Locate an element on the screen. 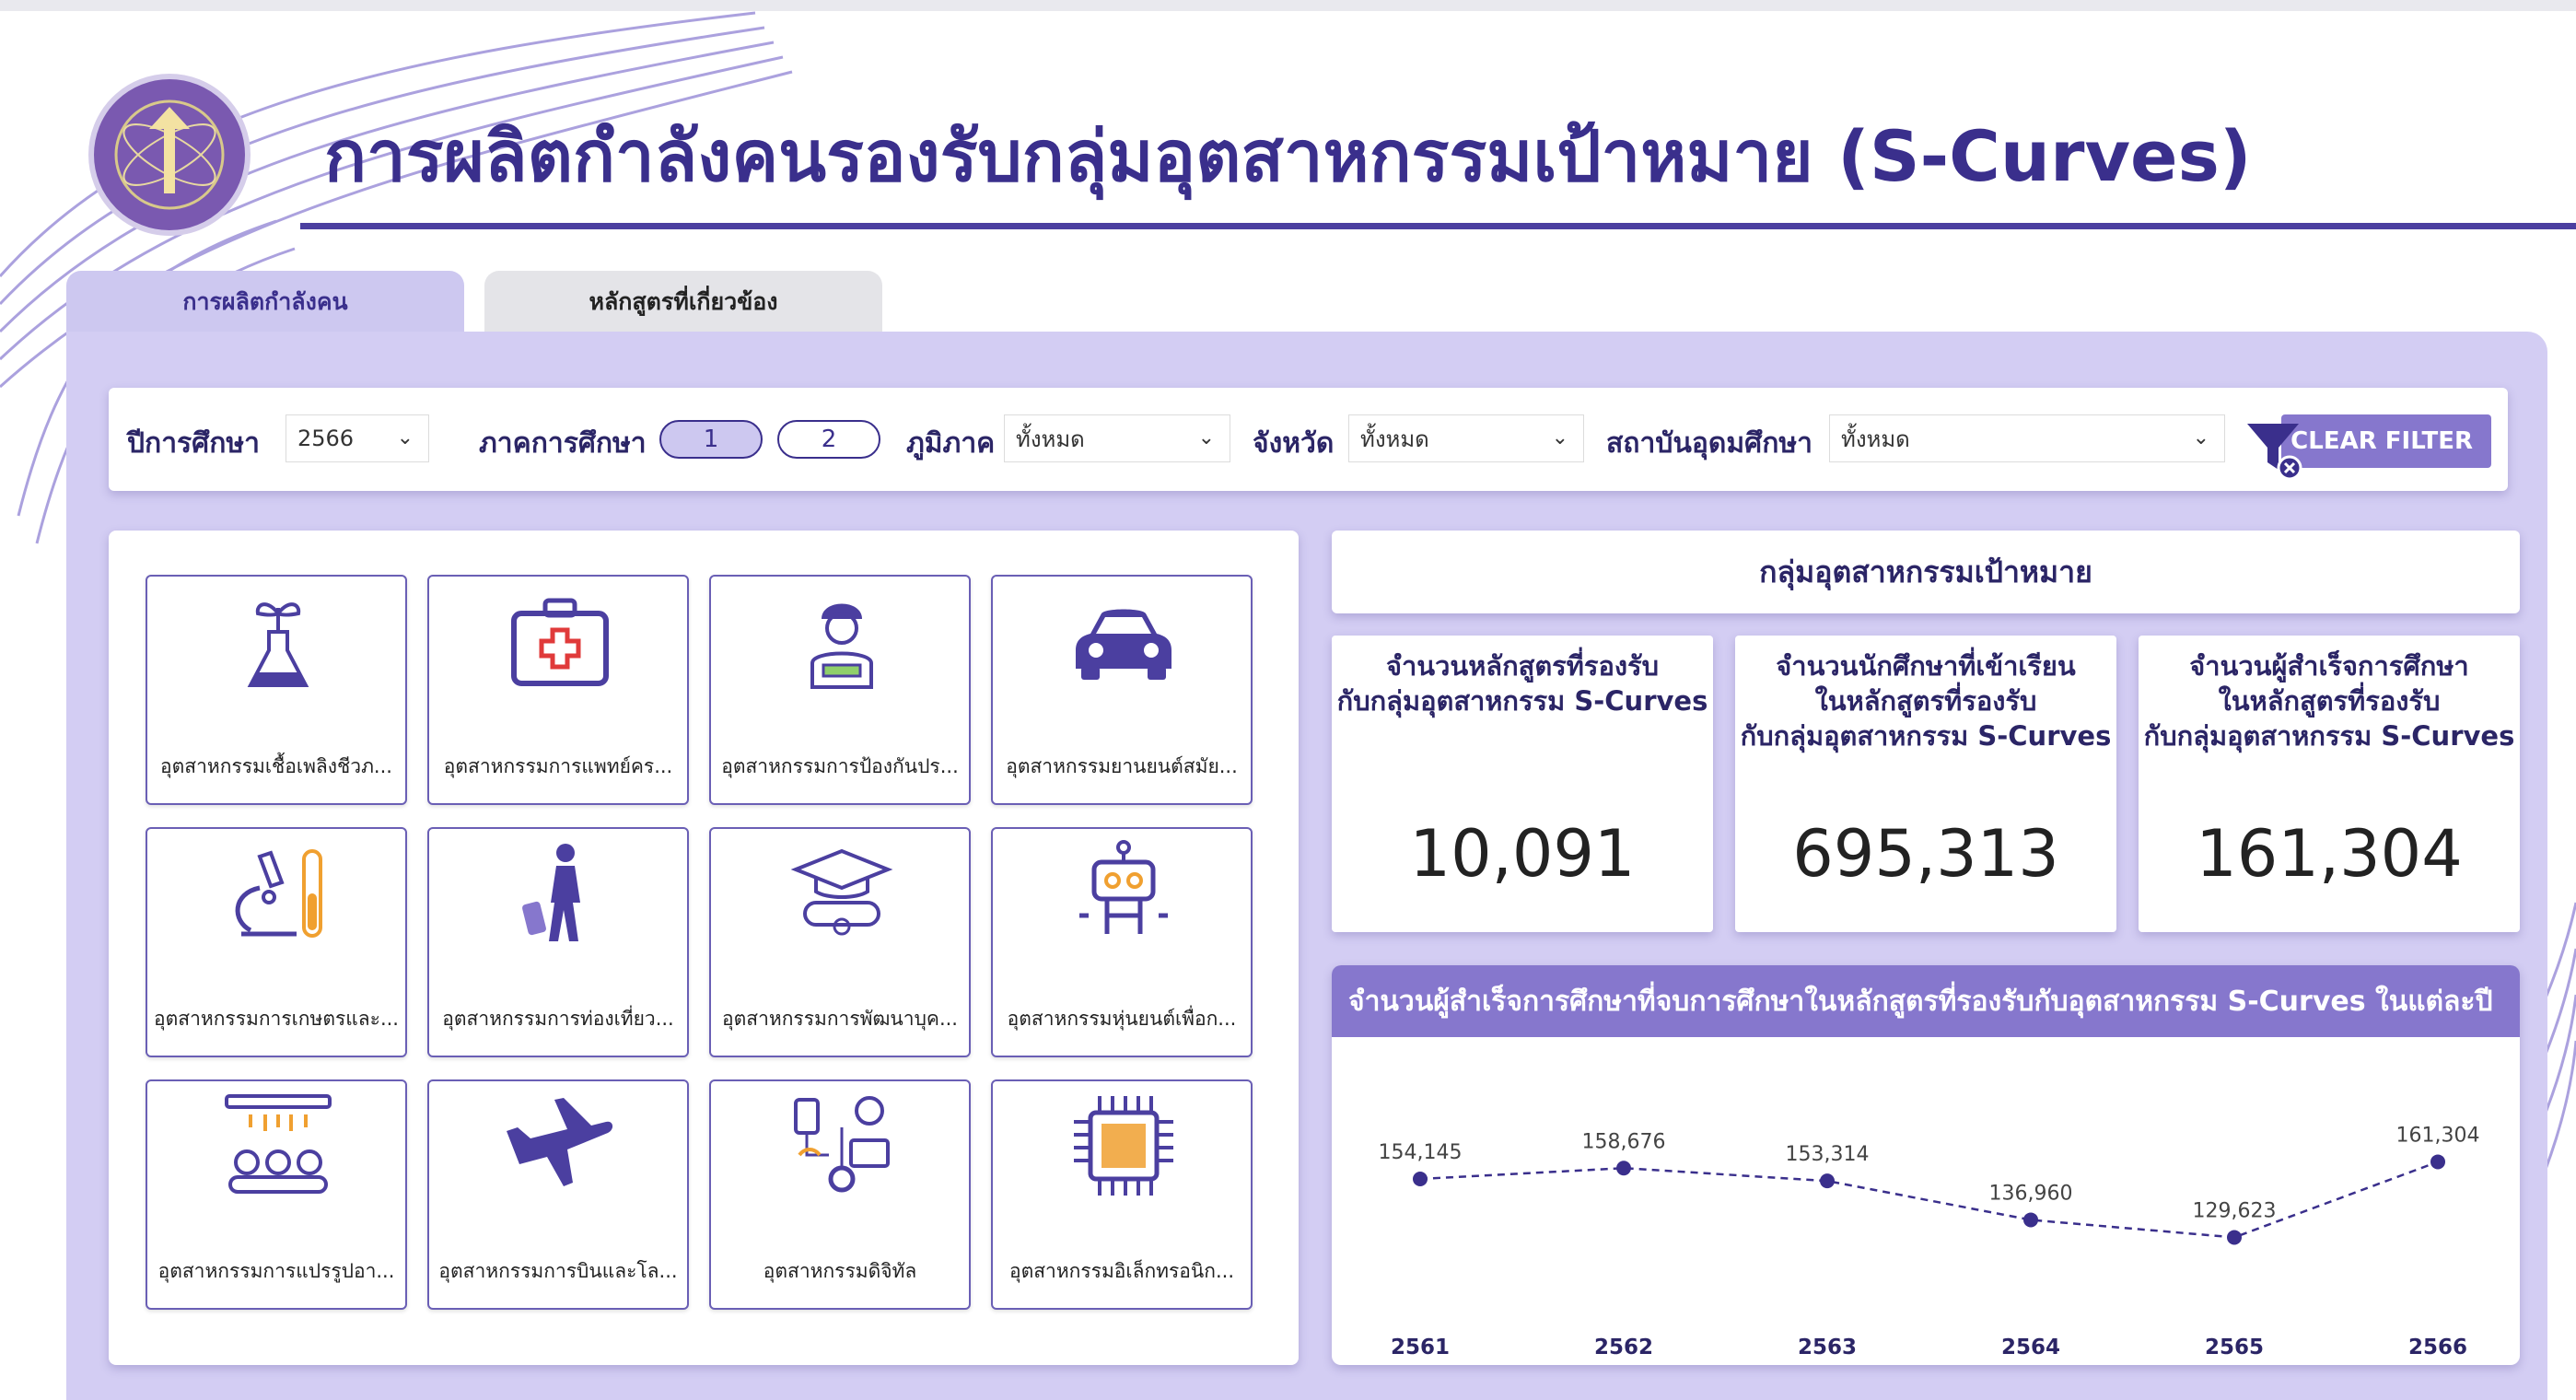  food-processing-icon is located at coordinates (278, 1144).